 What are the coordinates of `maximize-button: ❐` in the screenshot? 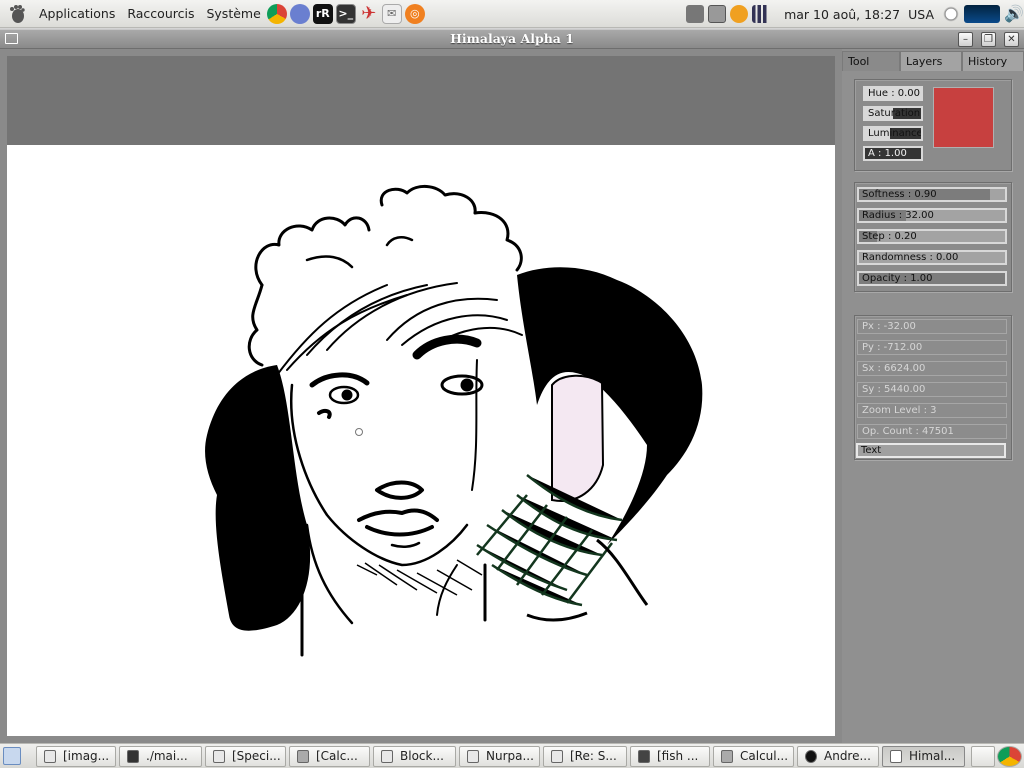 It's located at (988, 39).